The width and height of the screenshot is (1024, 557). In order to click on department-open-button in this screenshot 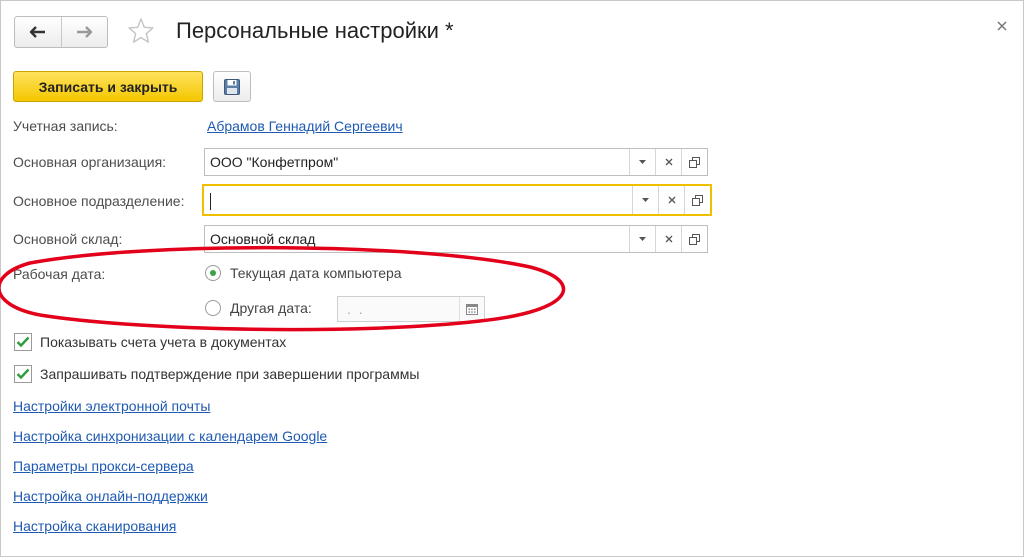, I will do `click(697, 200)`.